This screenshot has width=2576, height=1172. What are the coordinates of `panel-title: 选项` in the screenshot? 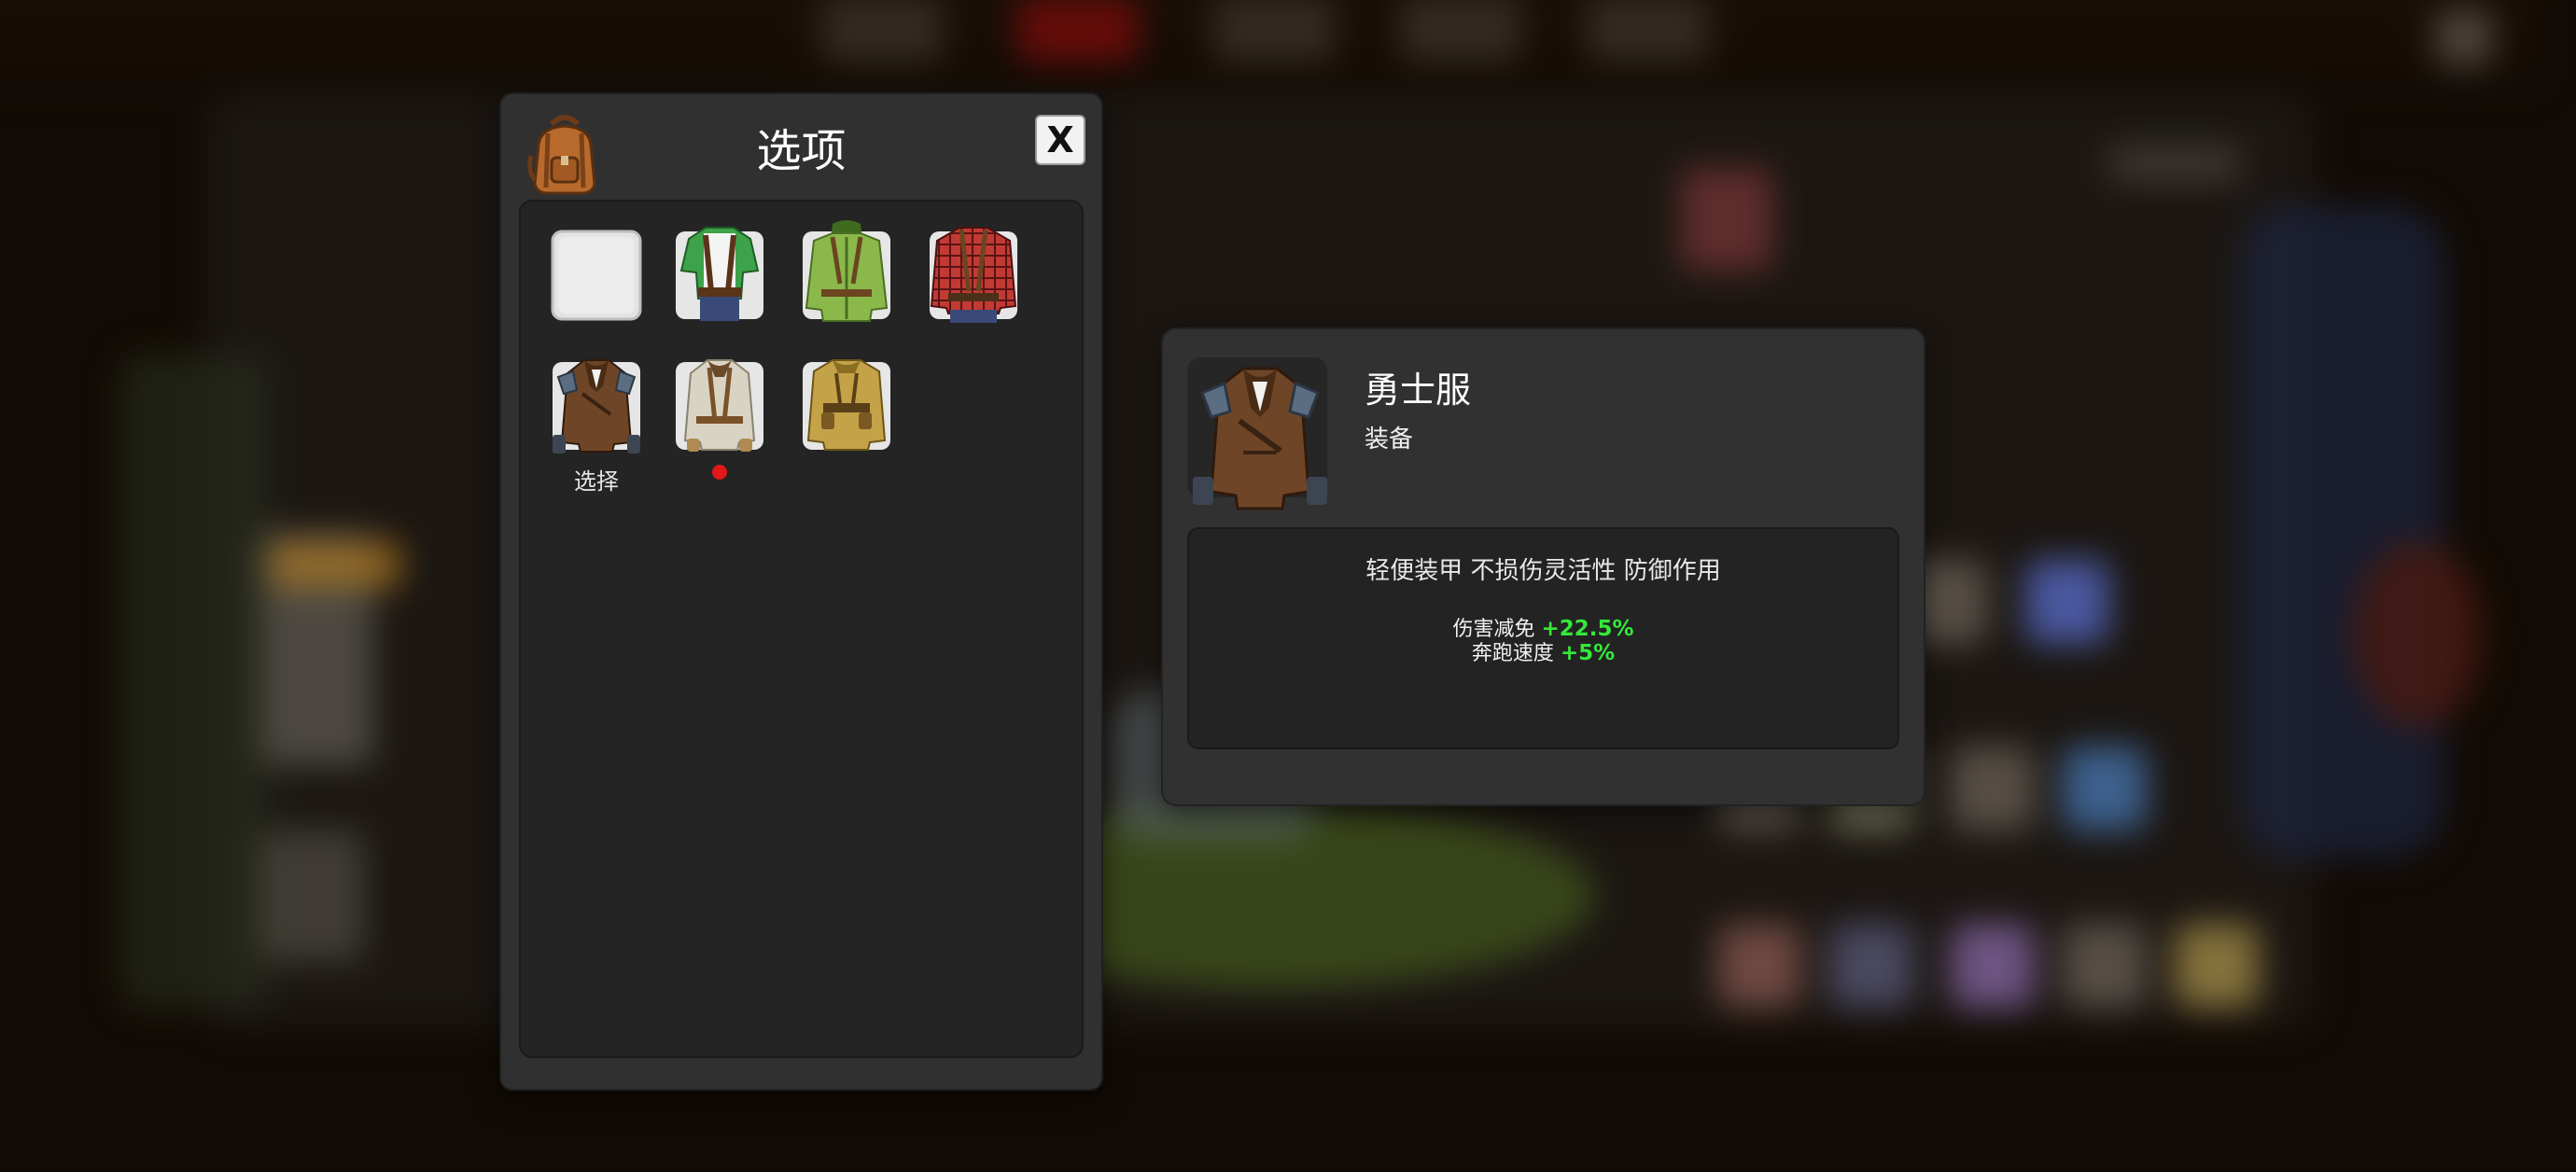 It's located at (801, 151).